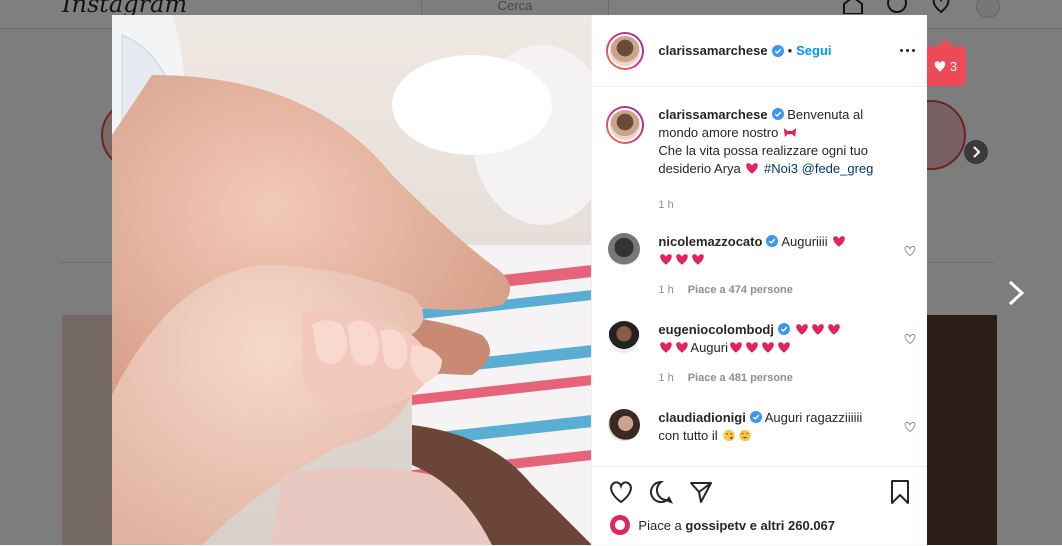  I want to click on wink-kiss-emoji-icon, so click(729, 435).